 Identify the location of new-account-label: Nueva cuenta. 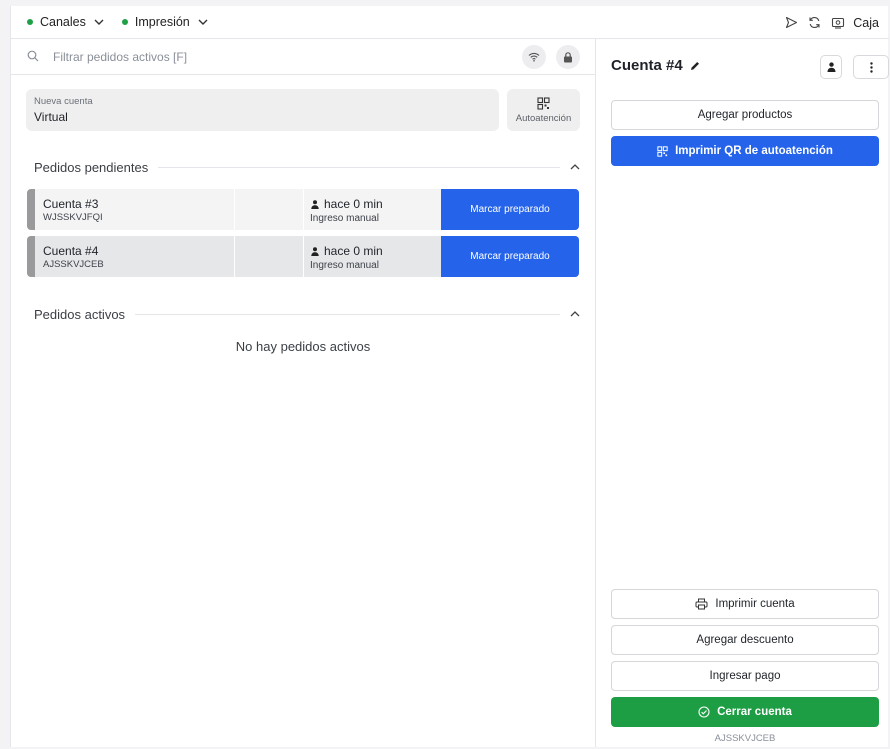
(63, 101).